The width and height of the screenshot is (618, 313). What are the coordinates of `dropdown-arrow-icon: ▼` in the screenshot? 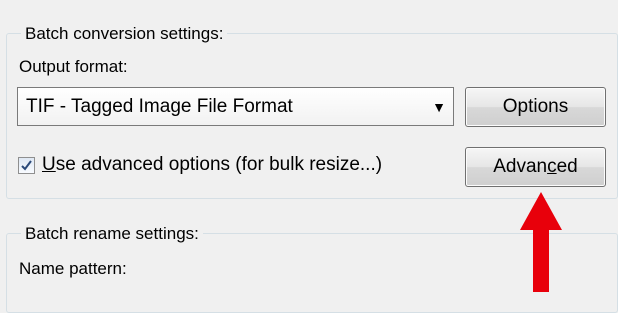 It's located at (439, 107).